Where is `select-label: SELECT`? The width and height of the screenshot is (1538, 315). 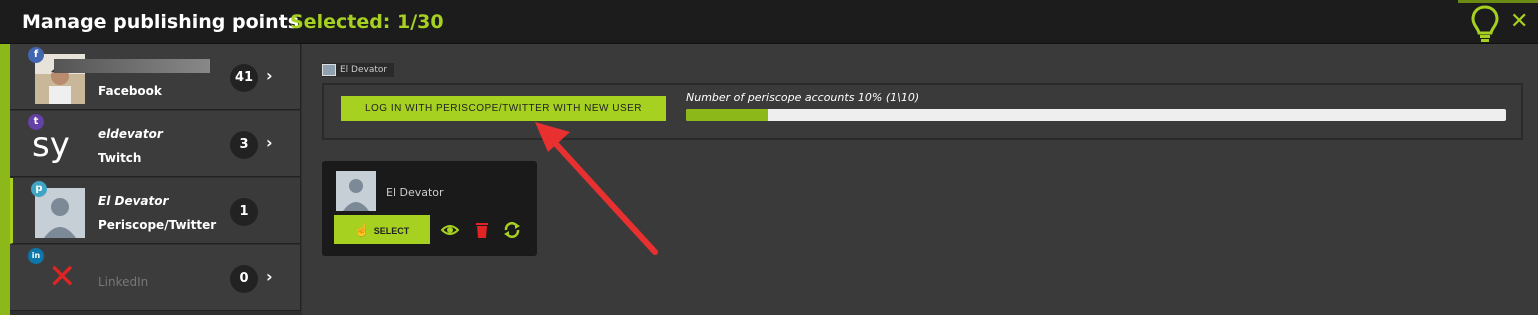 select-label: SELECT is located at coordinates (391, 230).